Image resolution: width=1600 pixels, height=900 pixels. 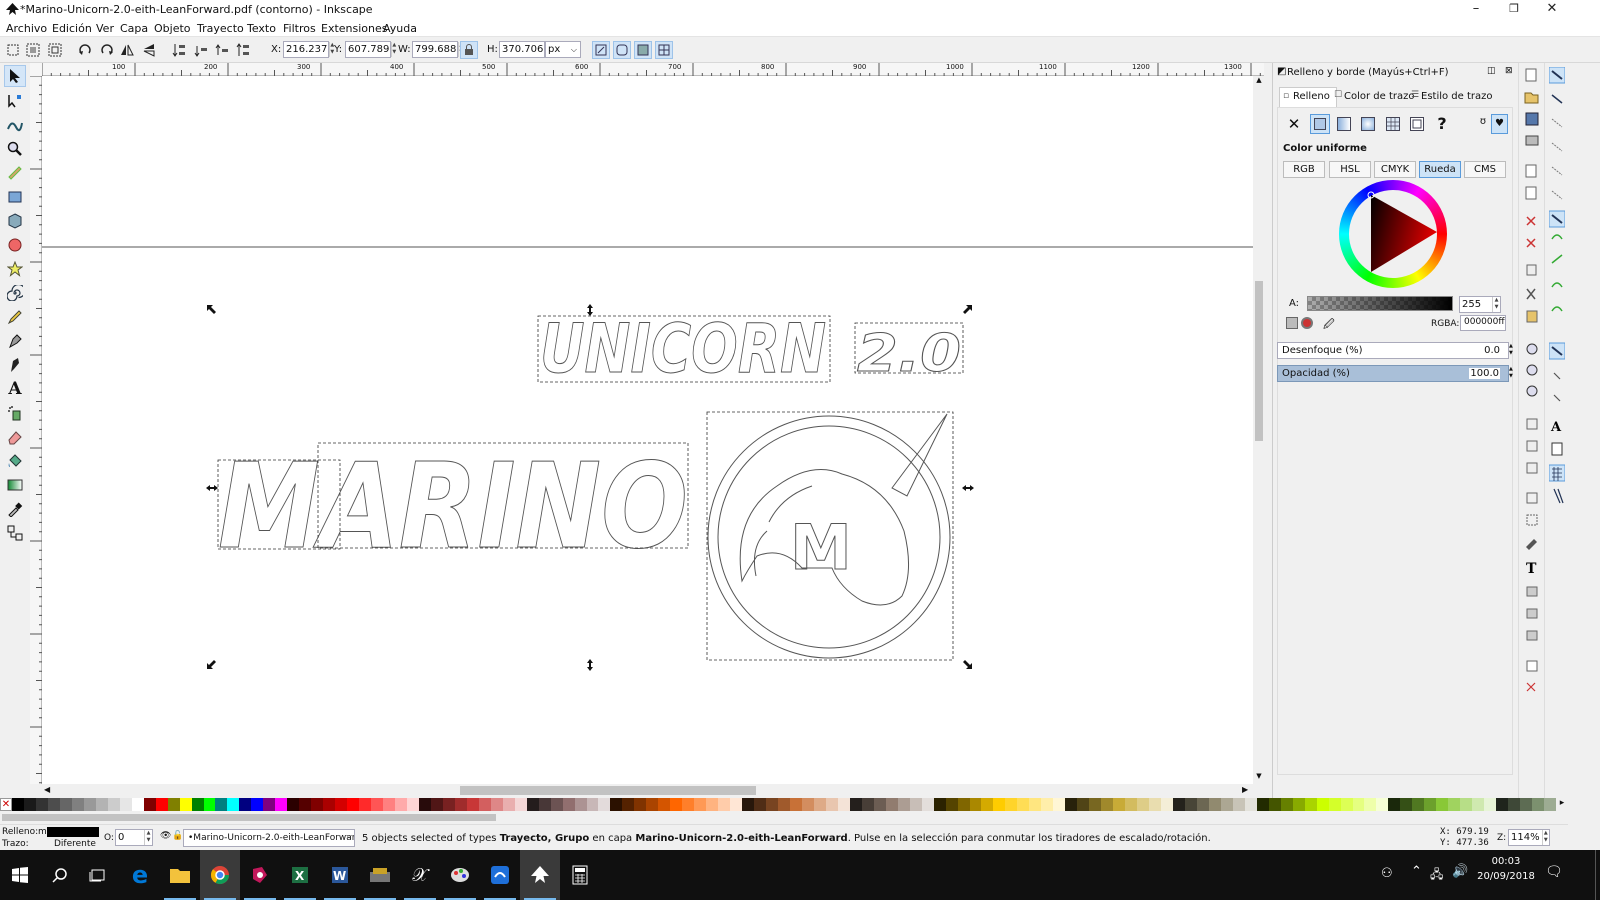 I want to click on notifications-icon: 🗨, so click(x=1554, y=872).